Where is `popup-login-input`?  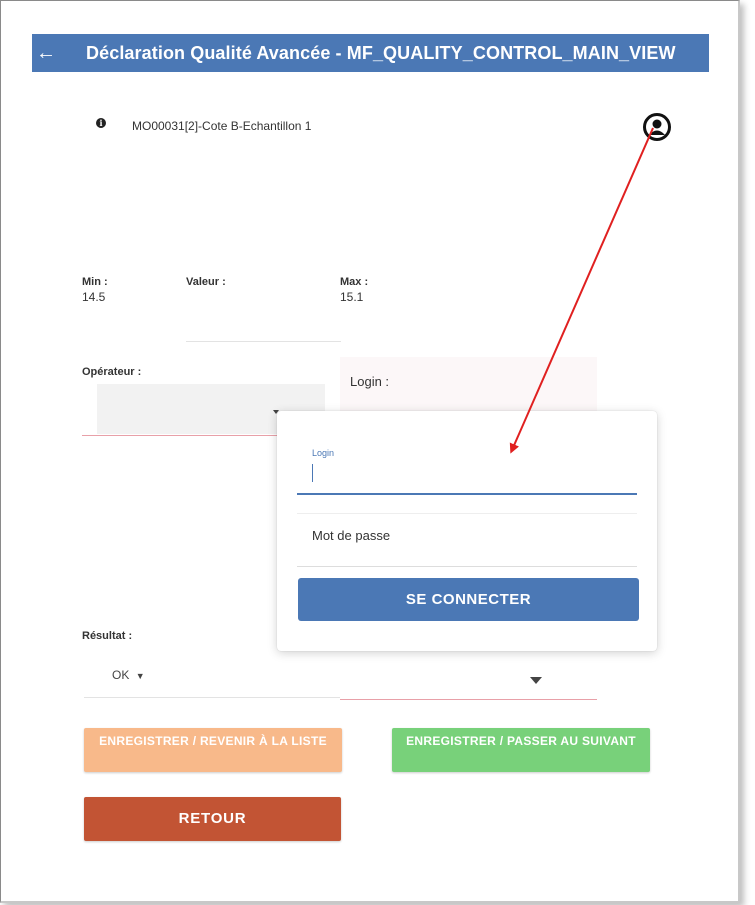 popup-login-input is located at coordinates (467, 494).